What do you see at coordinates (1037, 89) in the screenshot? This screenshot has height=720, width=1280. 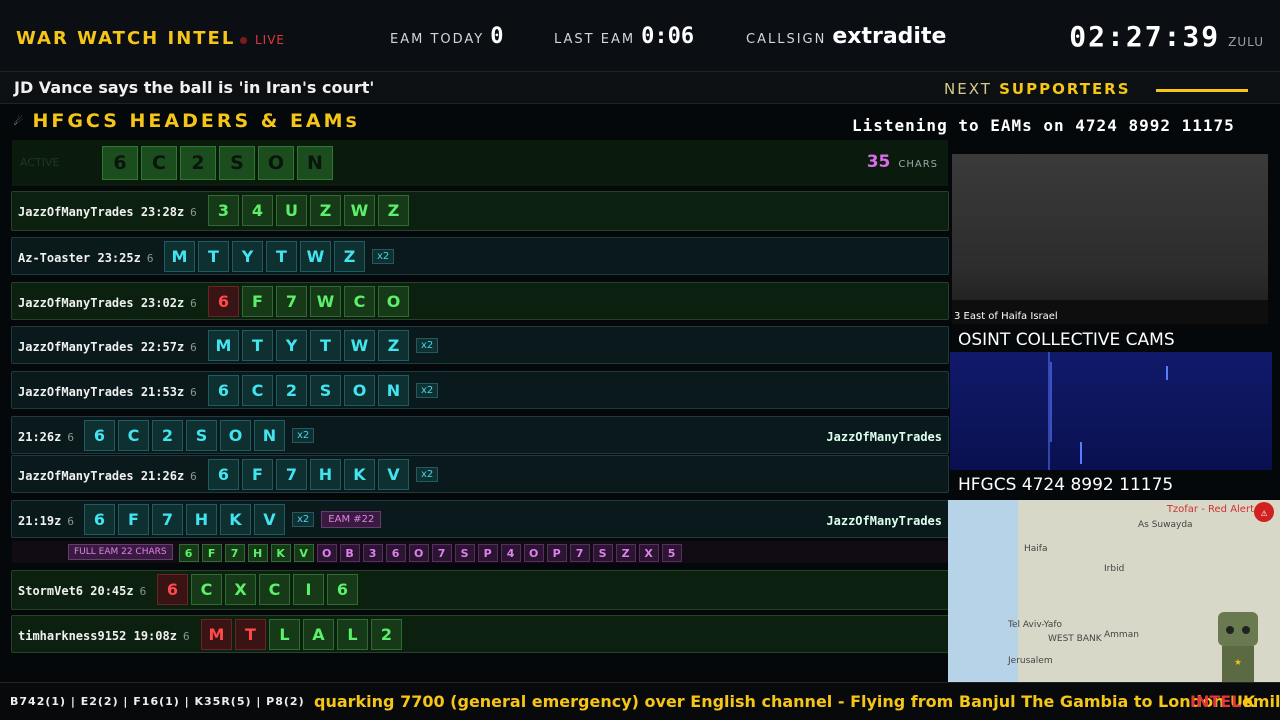 I see `next-supporters: NEXT SUPPORTERS` at bounding box center [1037, 89].